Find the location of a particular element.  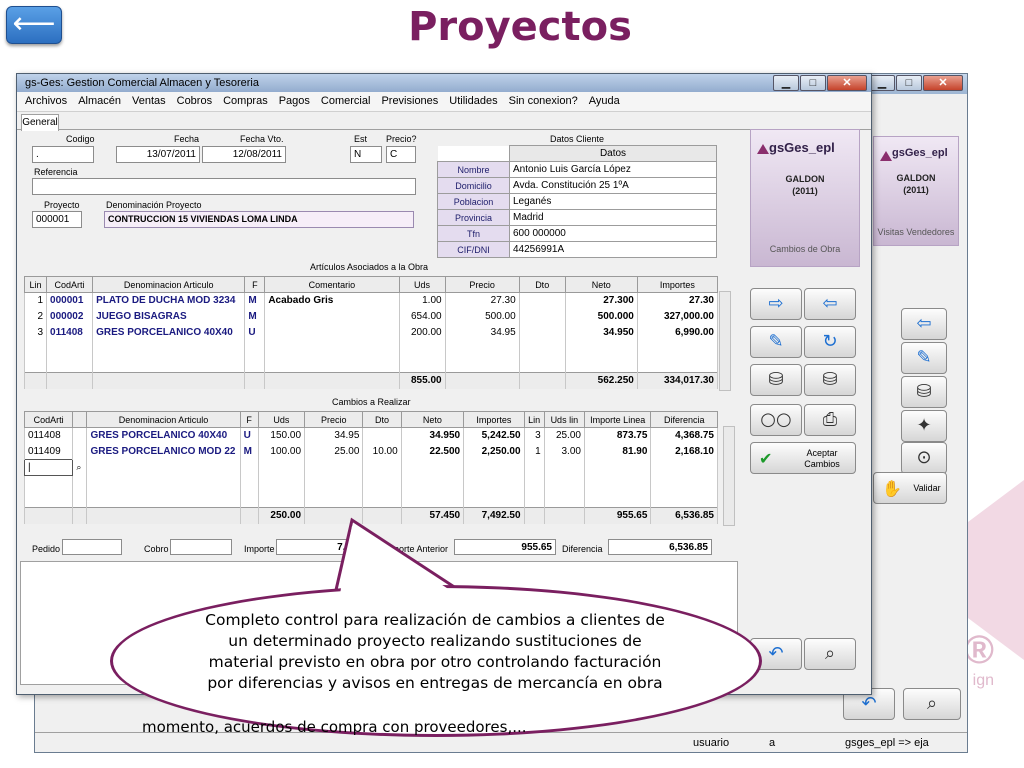

callout-tail-fill is located at coordinates (398, 560).